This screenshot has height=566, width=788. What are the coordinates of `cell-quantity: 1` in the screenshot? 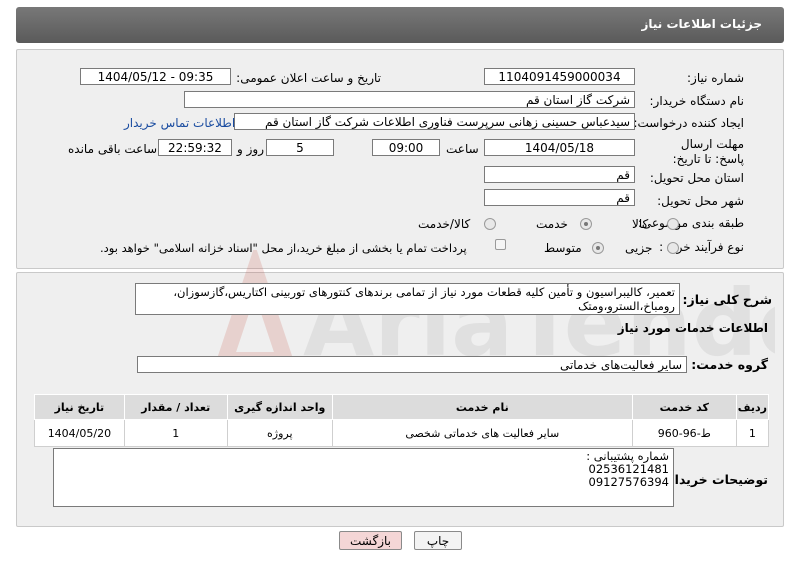 It's located at (175, 433).